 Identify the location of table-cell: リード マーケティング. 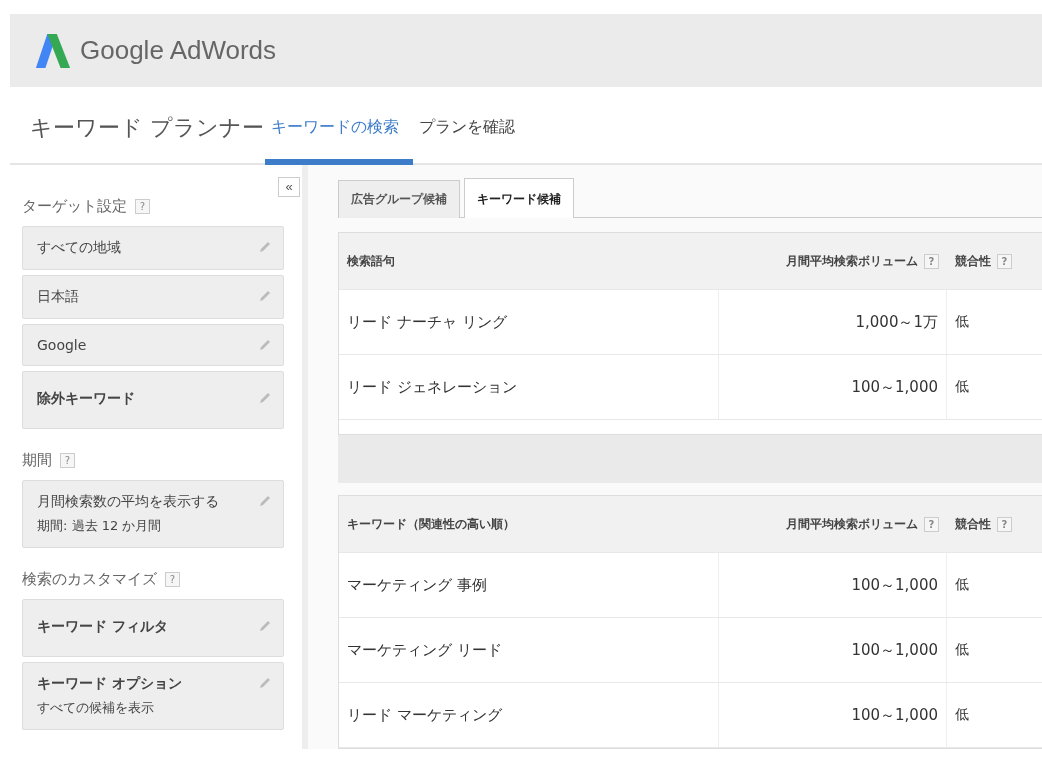
(529, 715).